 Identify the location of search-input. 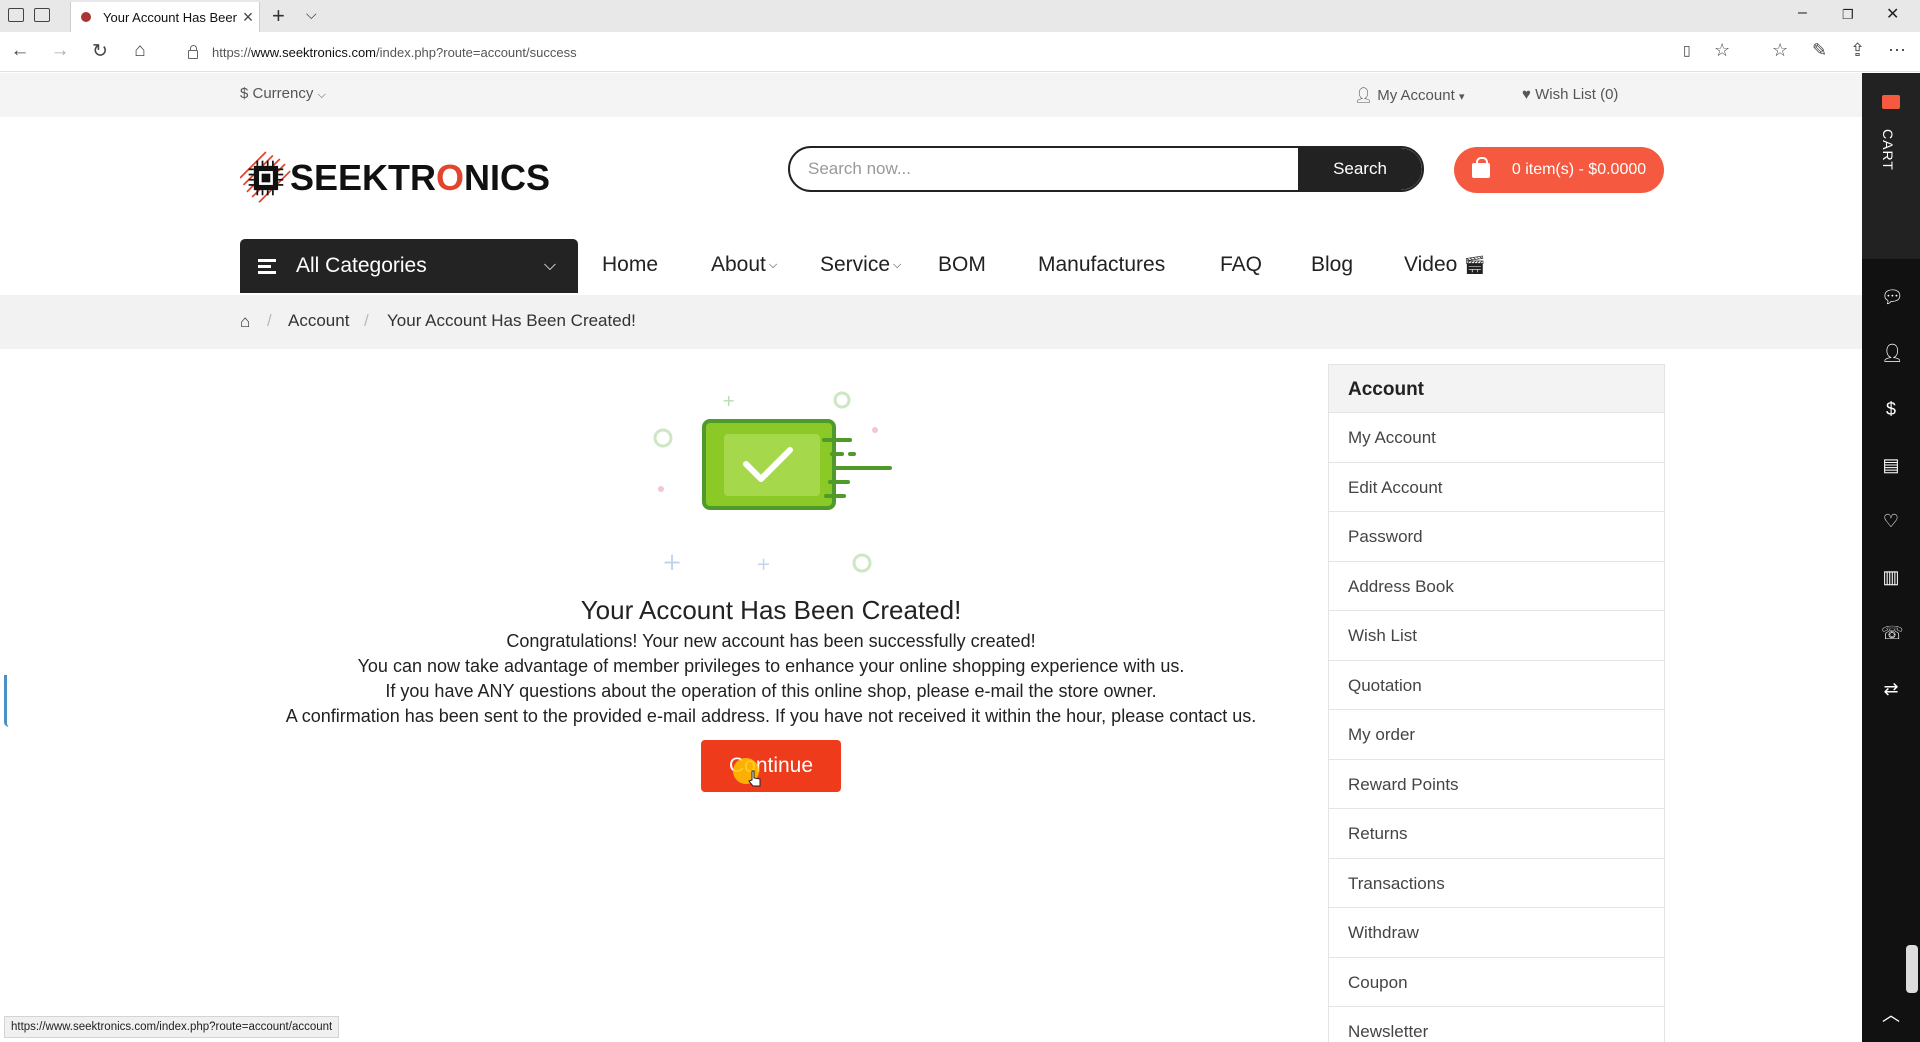
(1044, 169).